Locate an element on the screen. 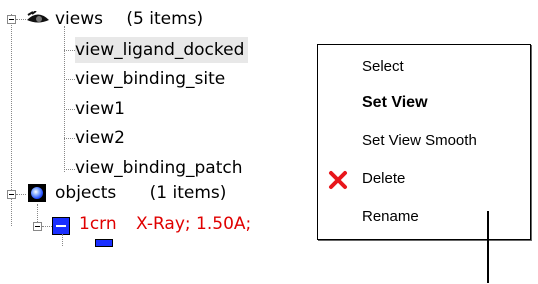  collapse-toggle-molecule is located at coordinates (37, 226).